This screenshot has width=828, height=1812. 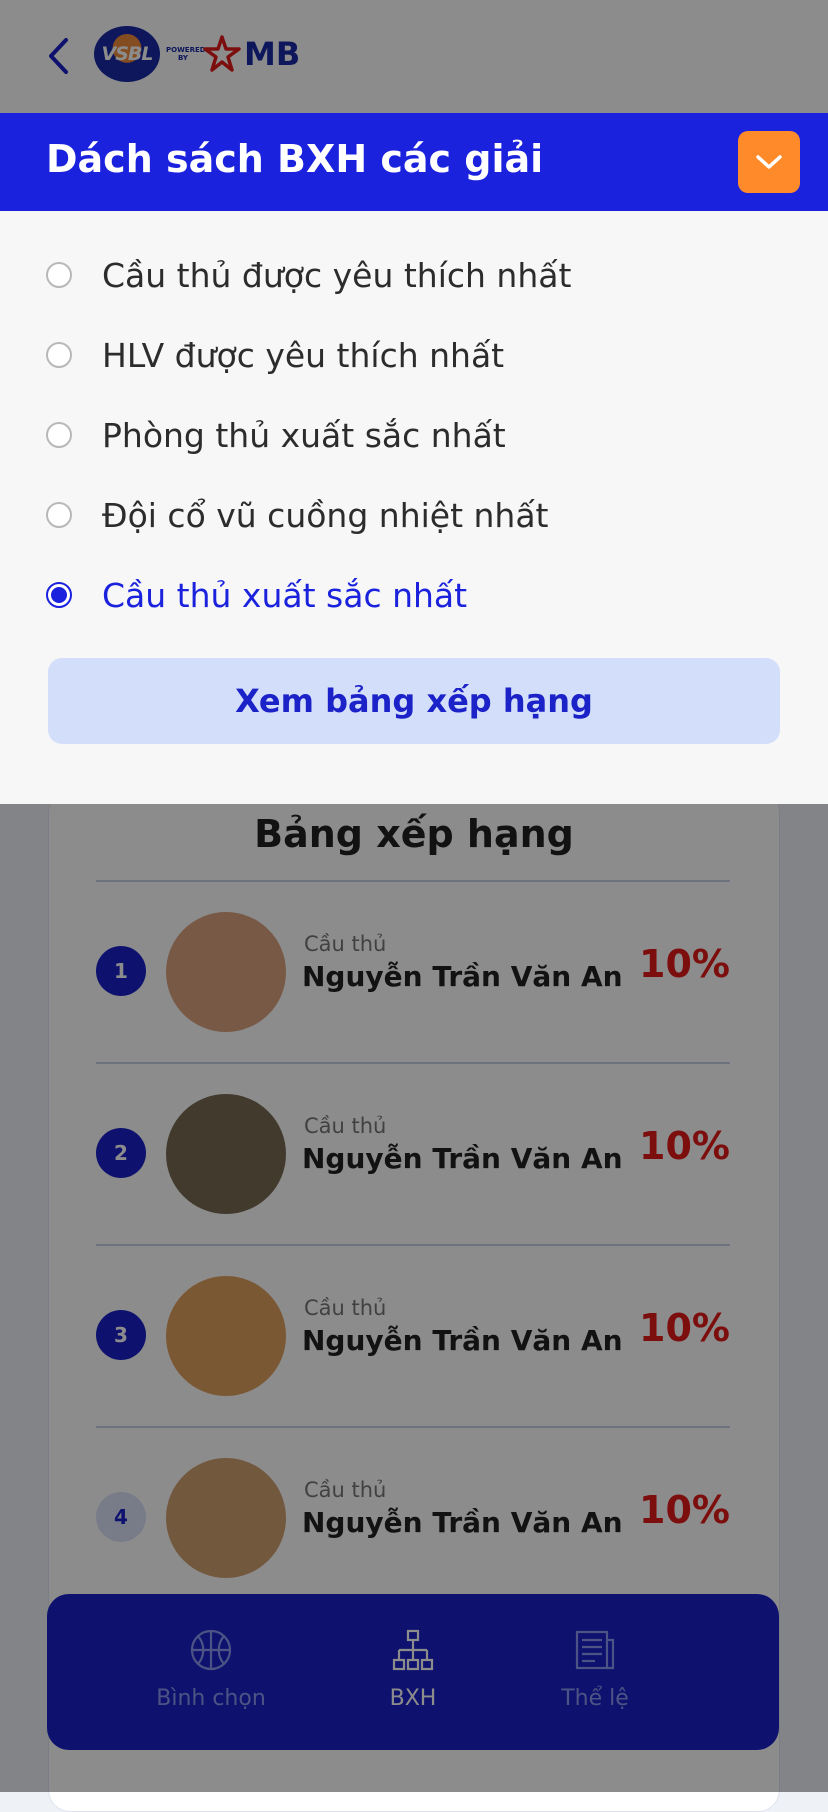 I want to click on option-label: Cầu thủ được yêu thích nhất, so click(x=337, y=275).